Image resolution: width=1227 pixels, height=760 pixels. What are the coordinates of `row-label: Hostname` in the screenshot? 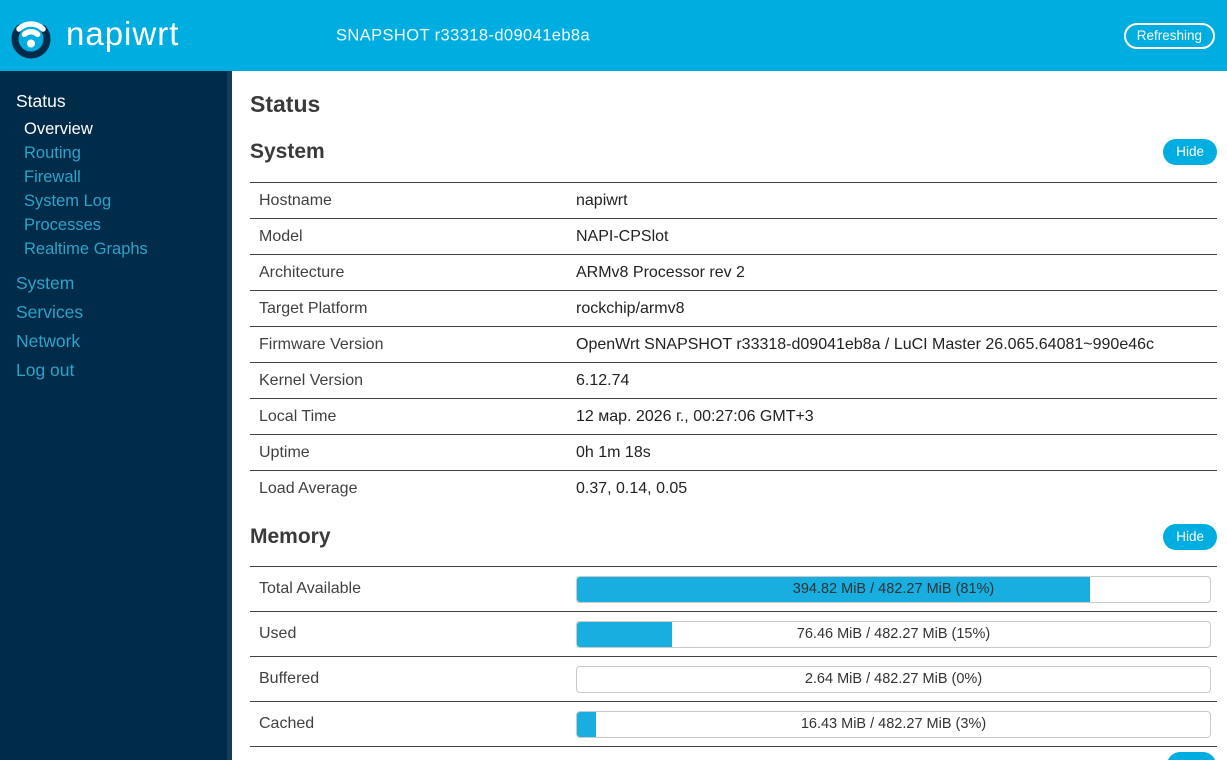 It's located at (295, 200).